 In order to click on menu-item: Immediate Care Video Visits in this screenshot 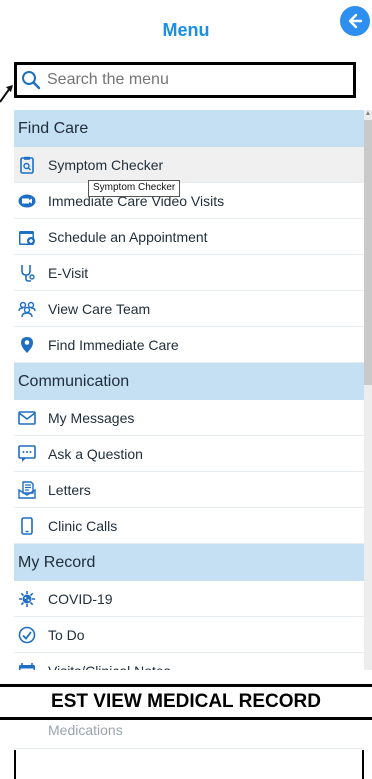, I will do `click(189, 201)`.